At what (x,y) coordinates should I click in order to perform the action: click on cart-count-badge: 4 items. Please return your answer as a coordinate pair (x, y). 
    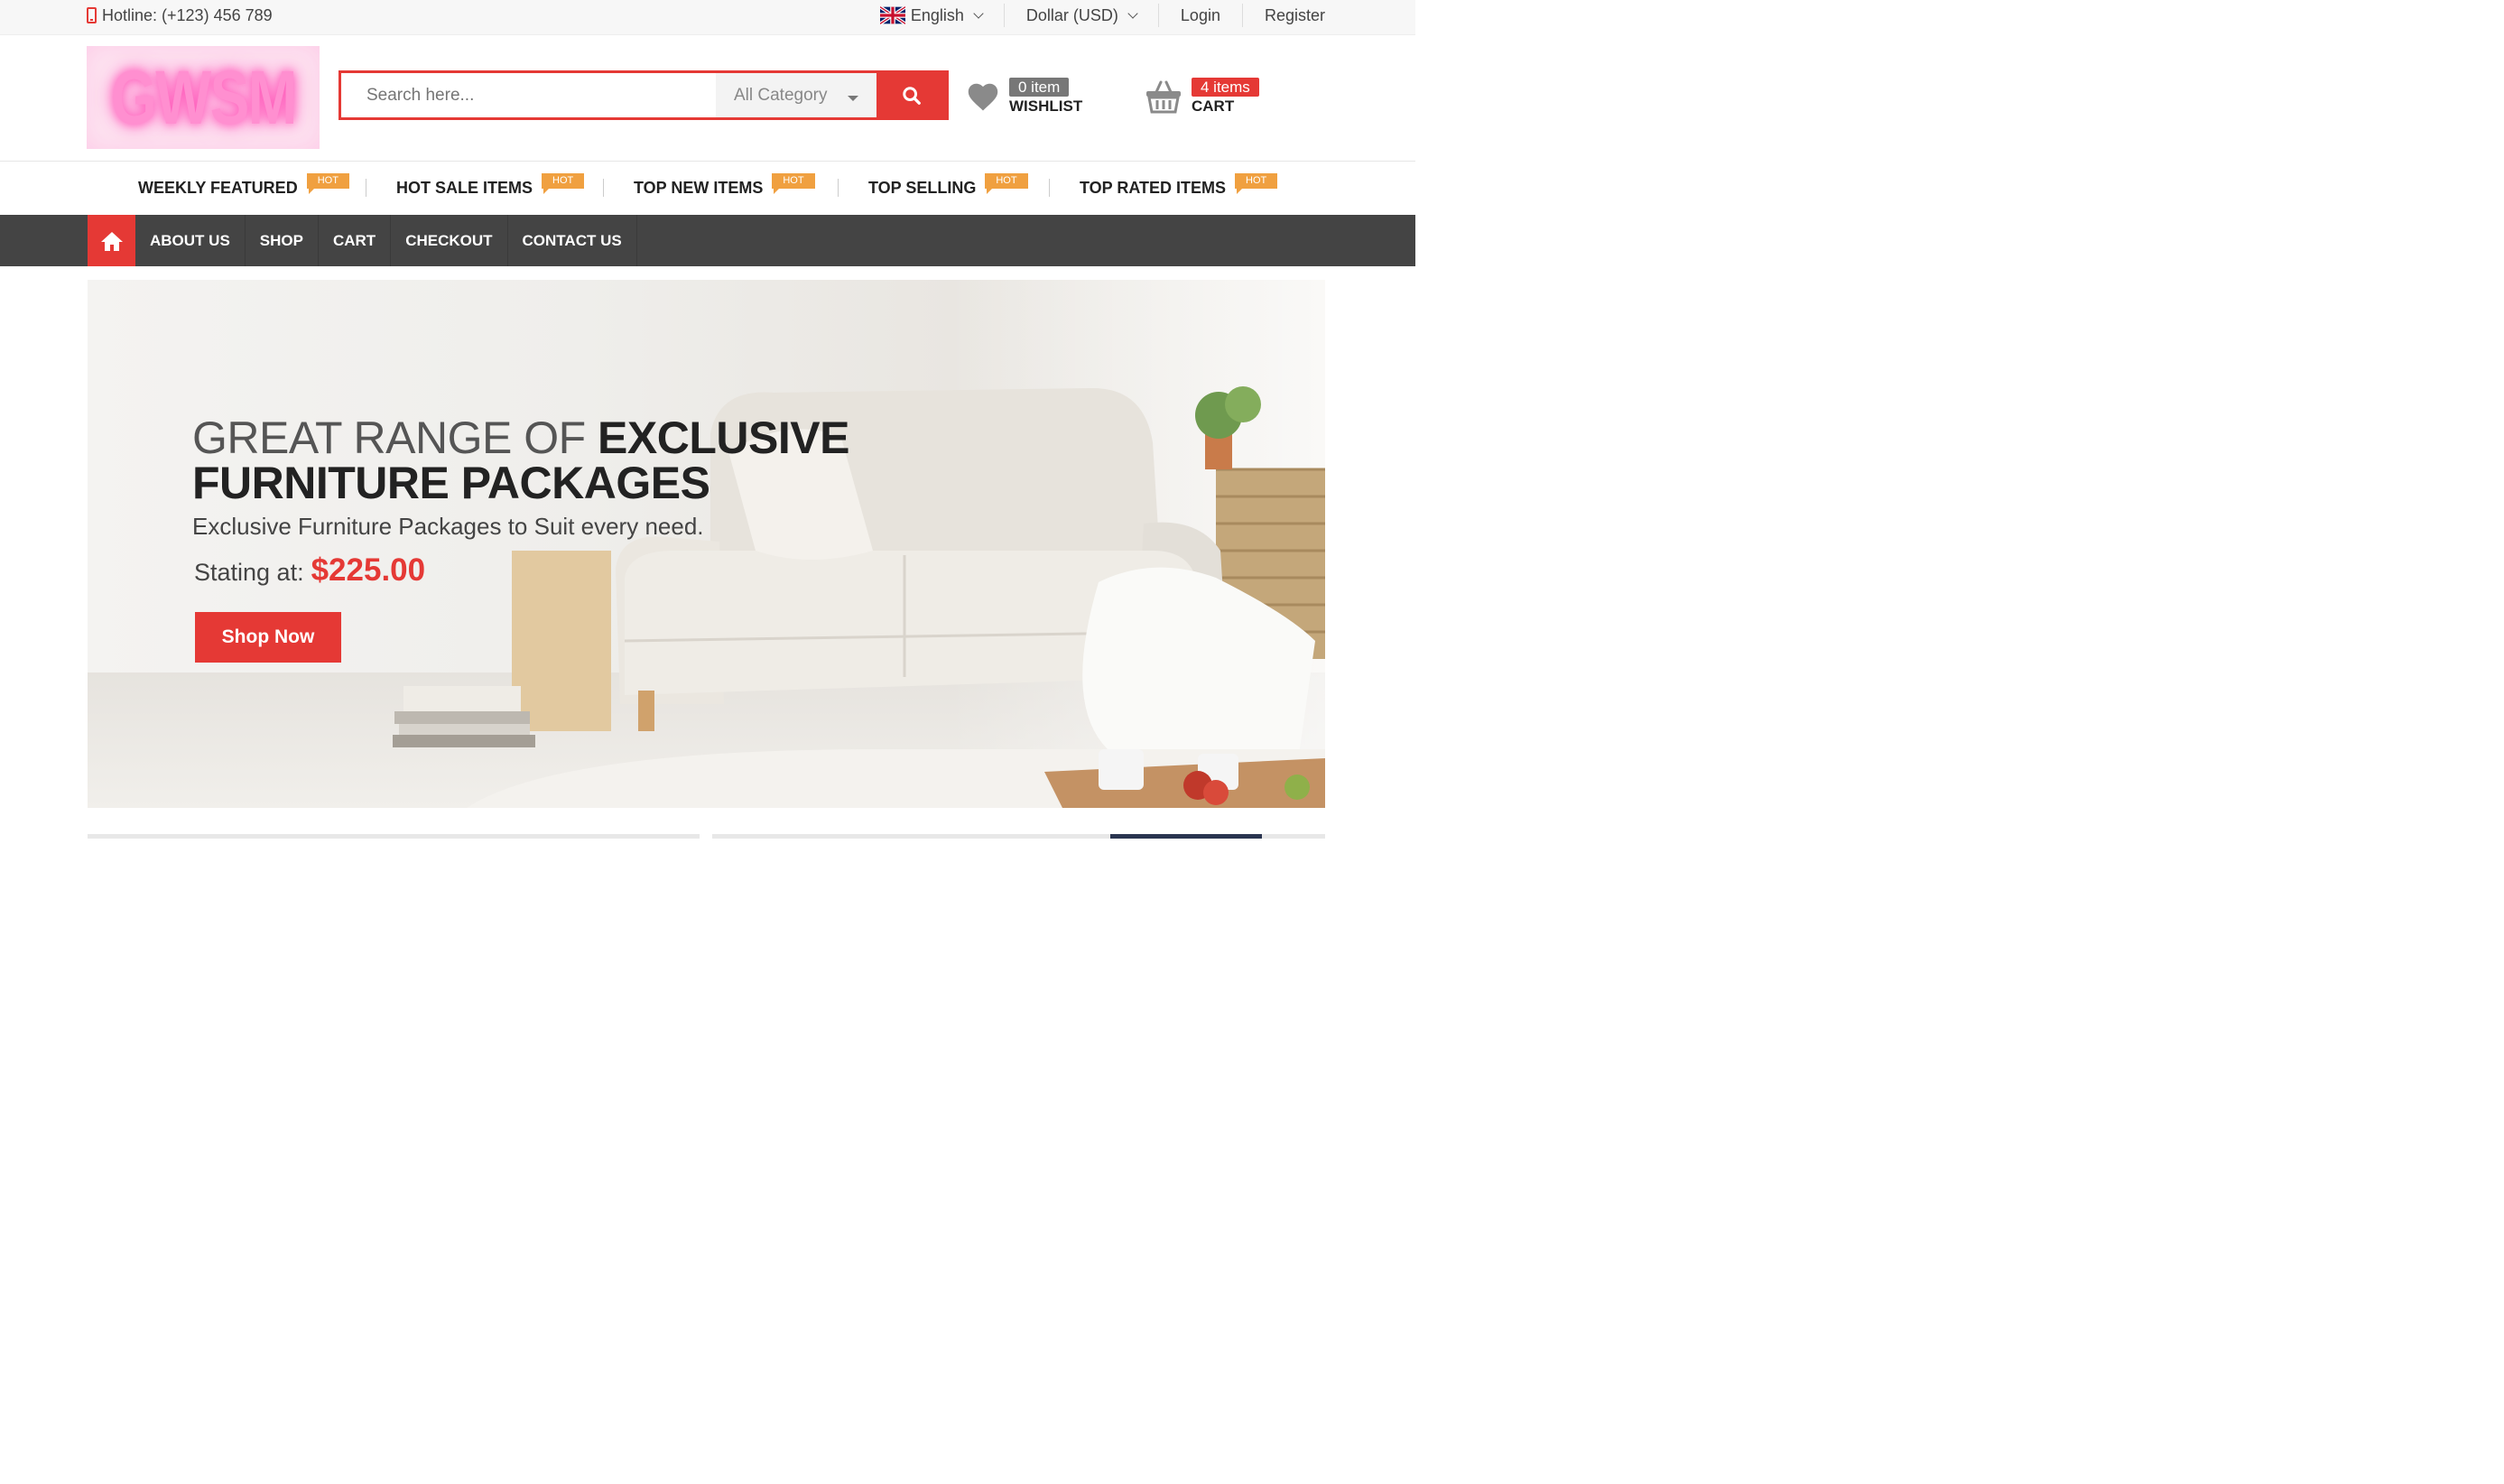
    Looking at the image, I should click on (1225, 87).